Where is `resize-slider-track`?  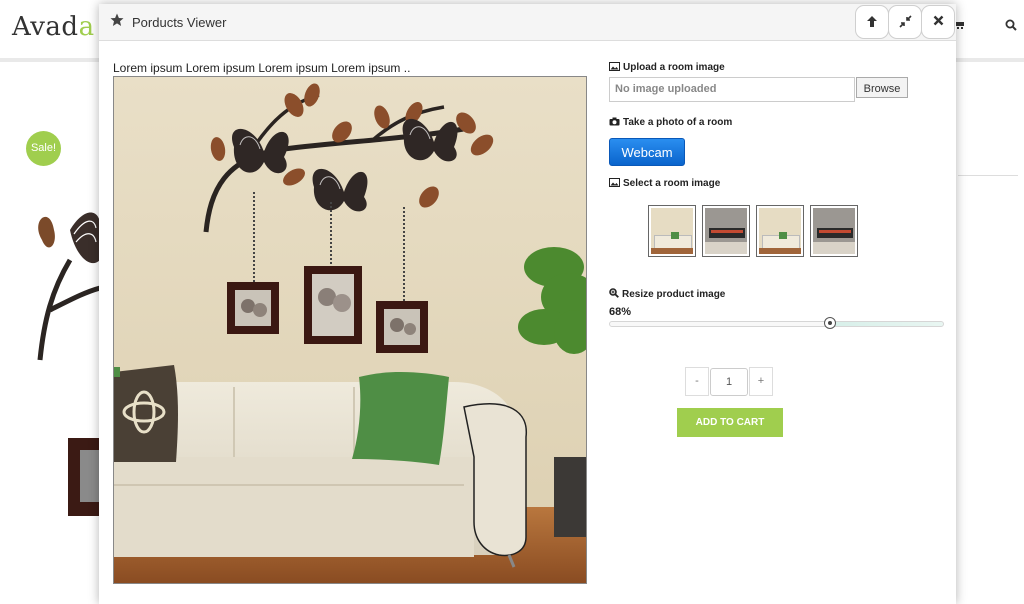
resize-slider-track is located at coordinates (776, 324).